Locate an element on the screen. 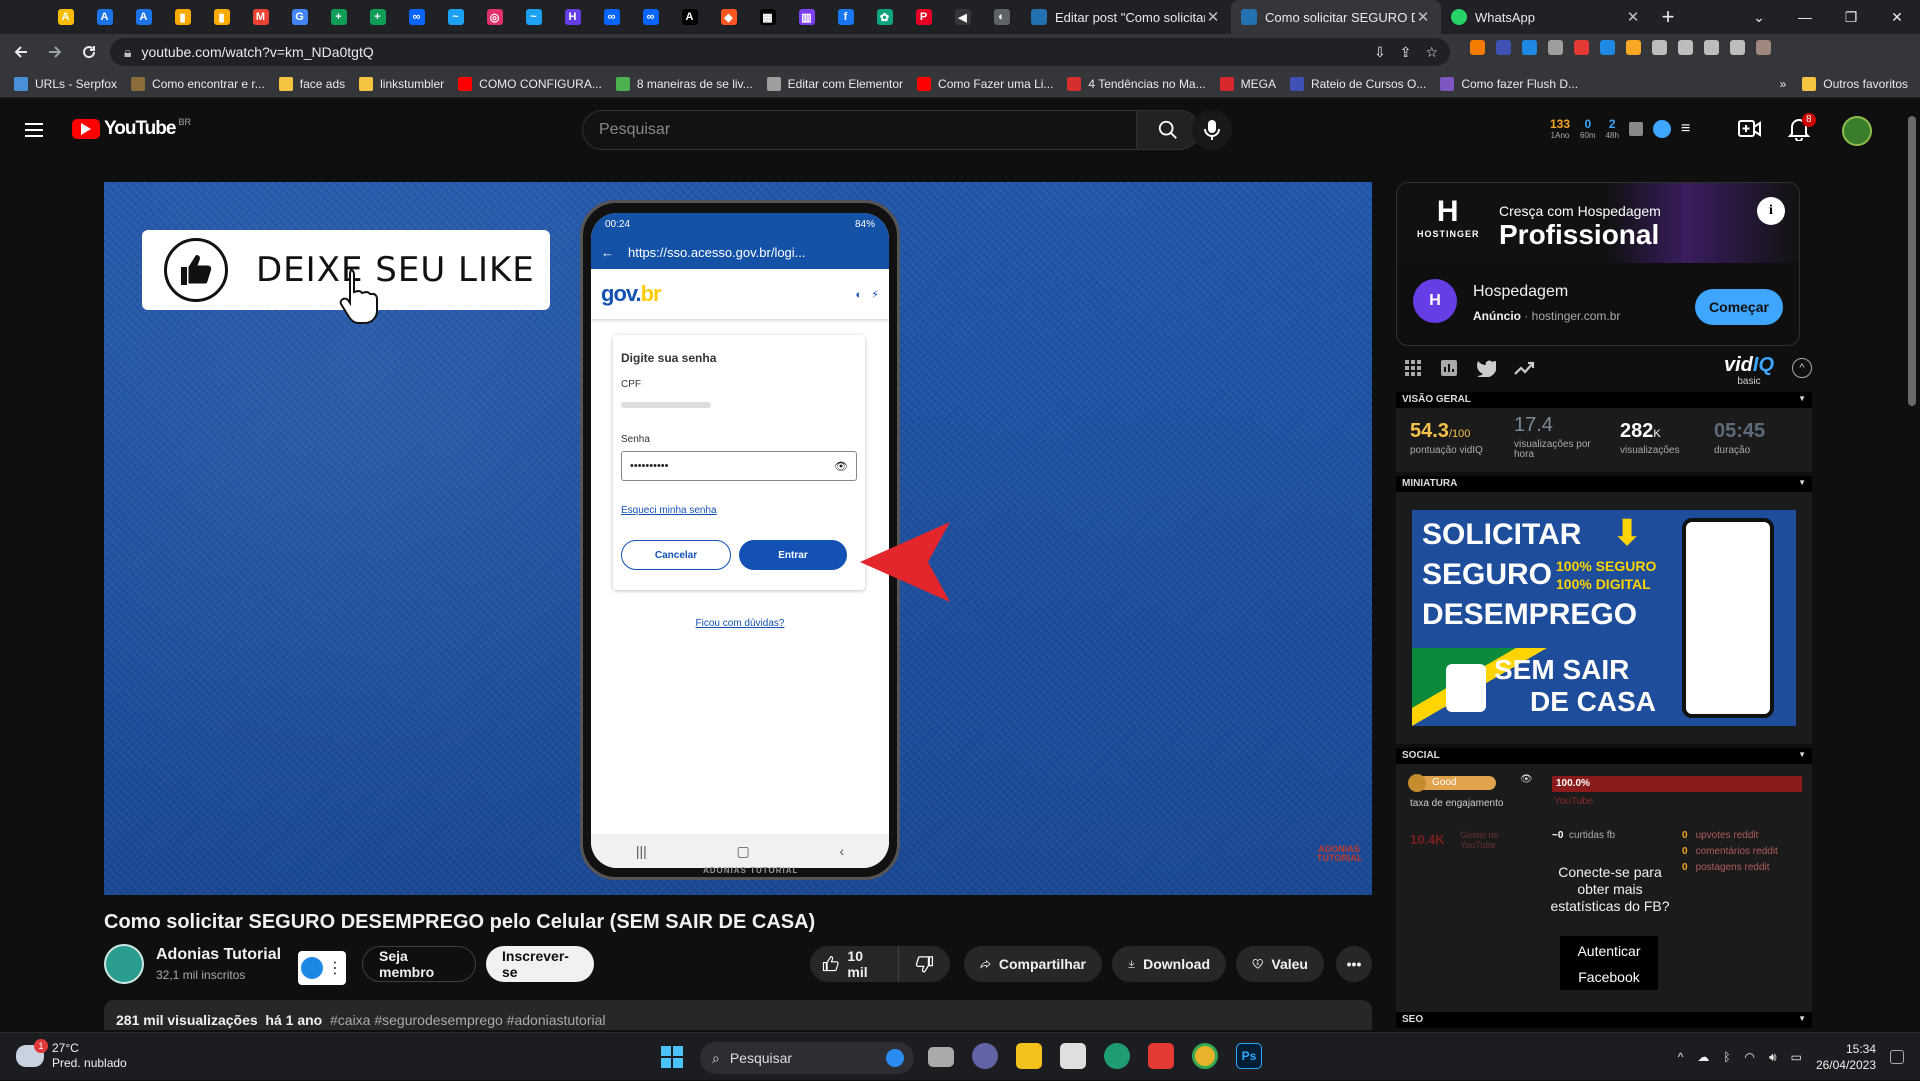  share-icon: ⇪ is located at coordinates (1406, 52).